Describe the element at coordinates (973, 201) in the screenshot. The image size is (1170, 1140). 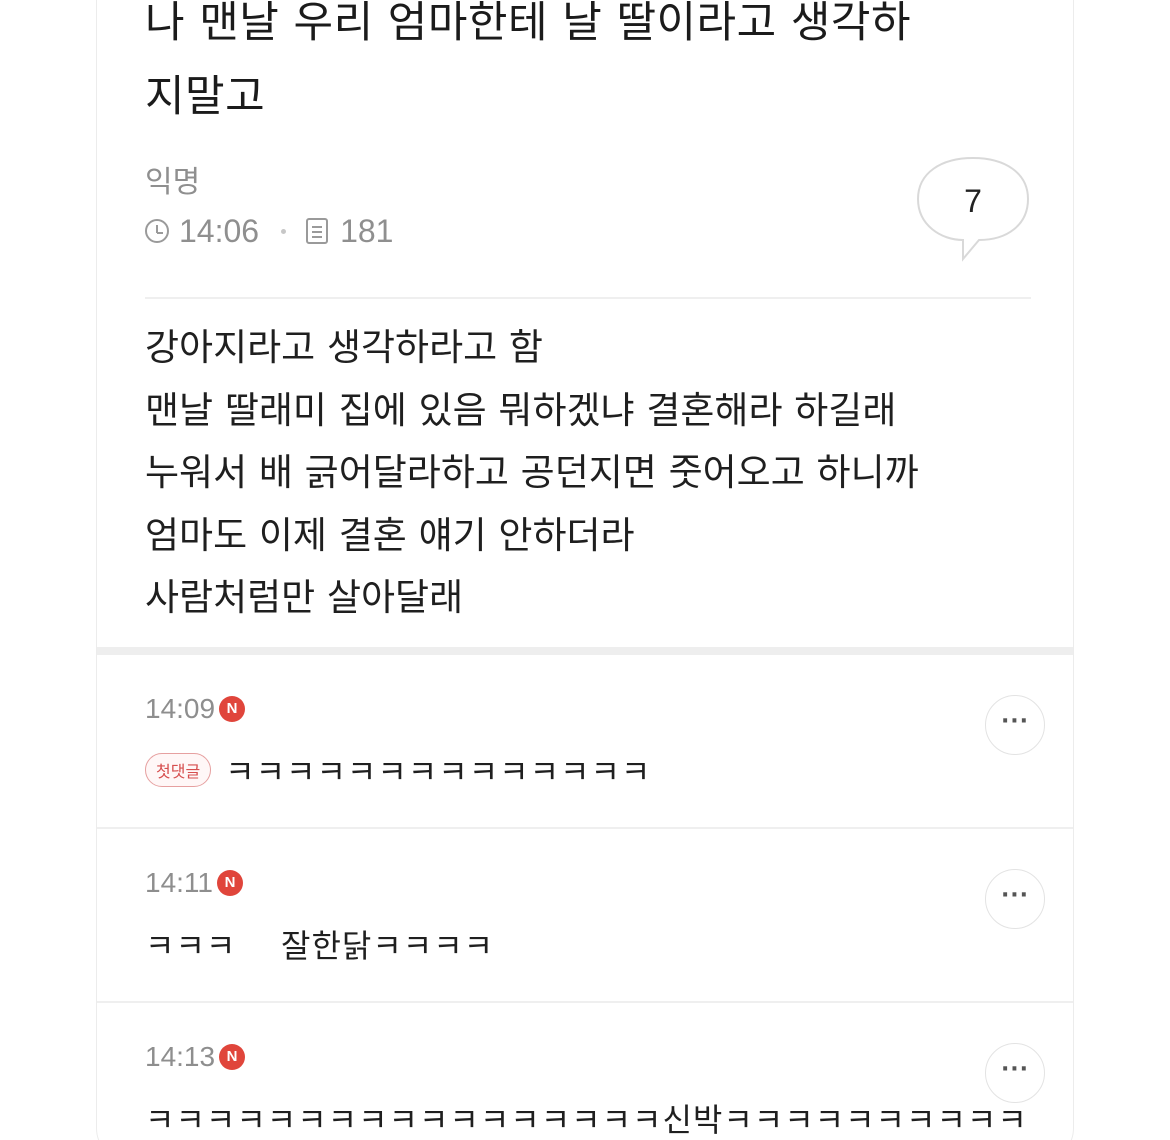
I see `comment-count: 7` at that location.